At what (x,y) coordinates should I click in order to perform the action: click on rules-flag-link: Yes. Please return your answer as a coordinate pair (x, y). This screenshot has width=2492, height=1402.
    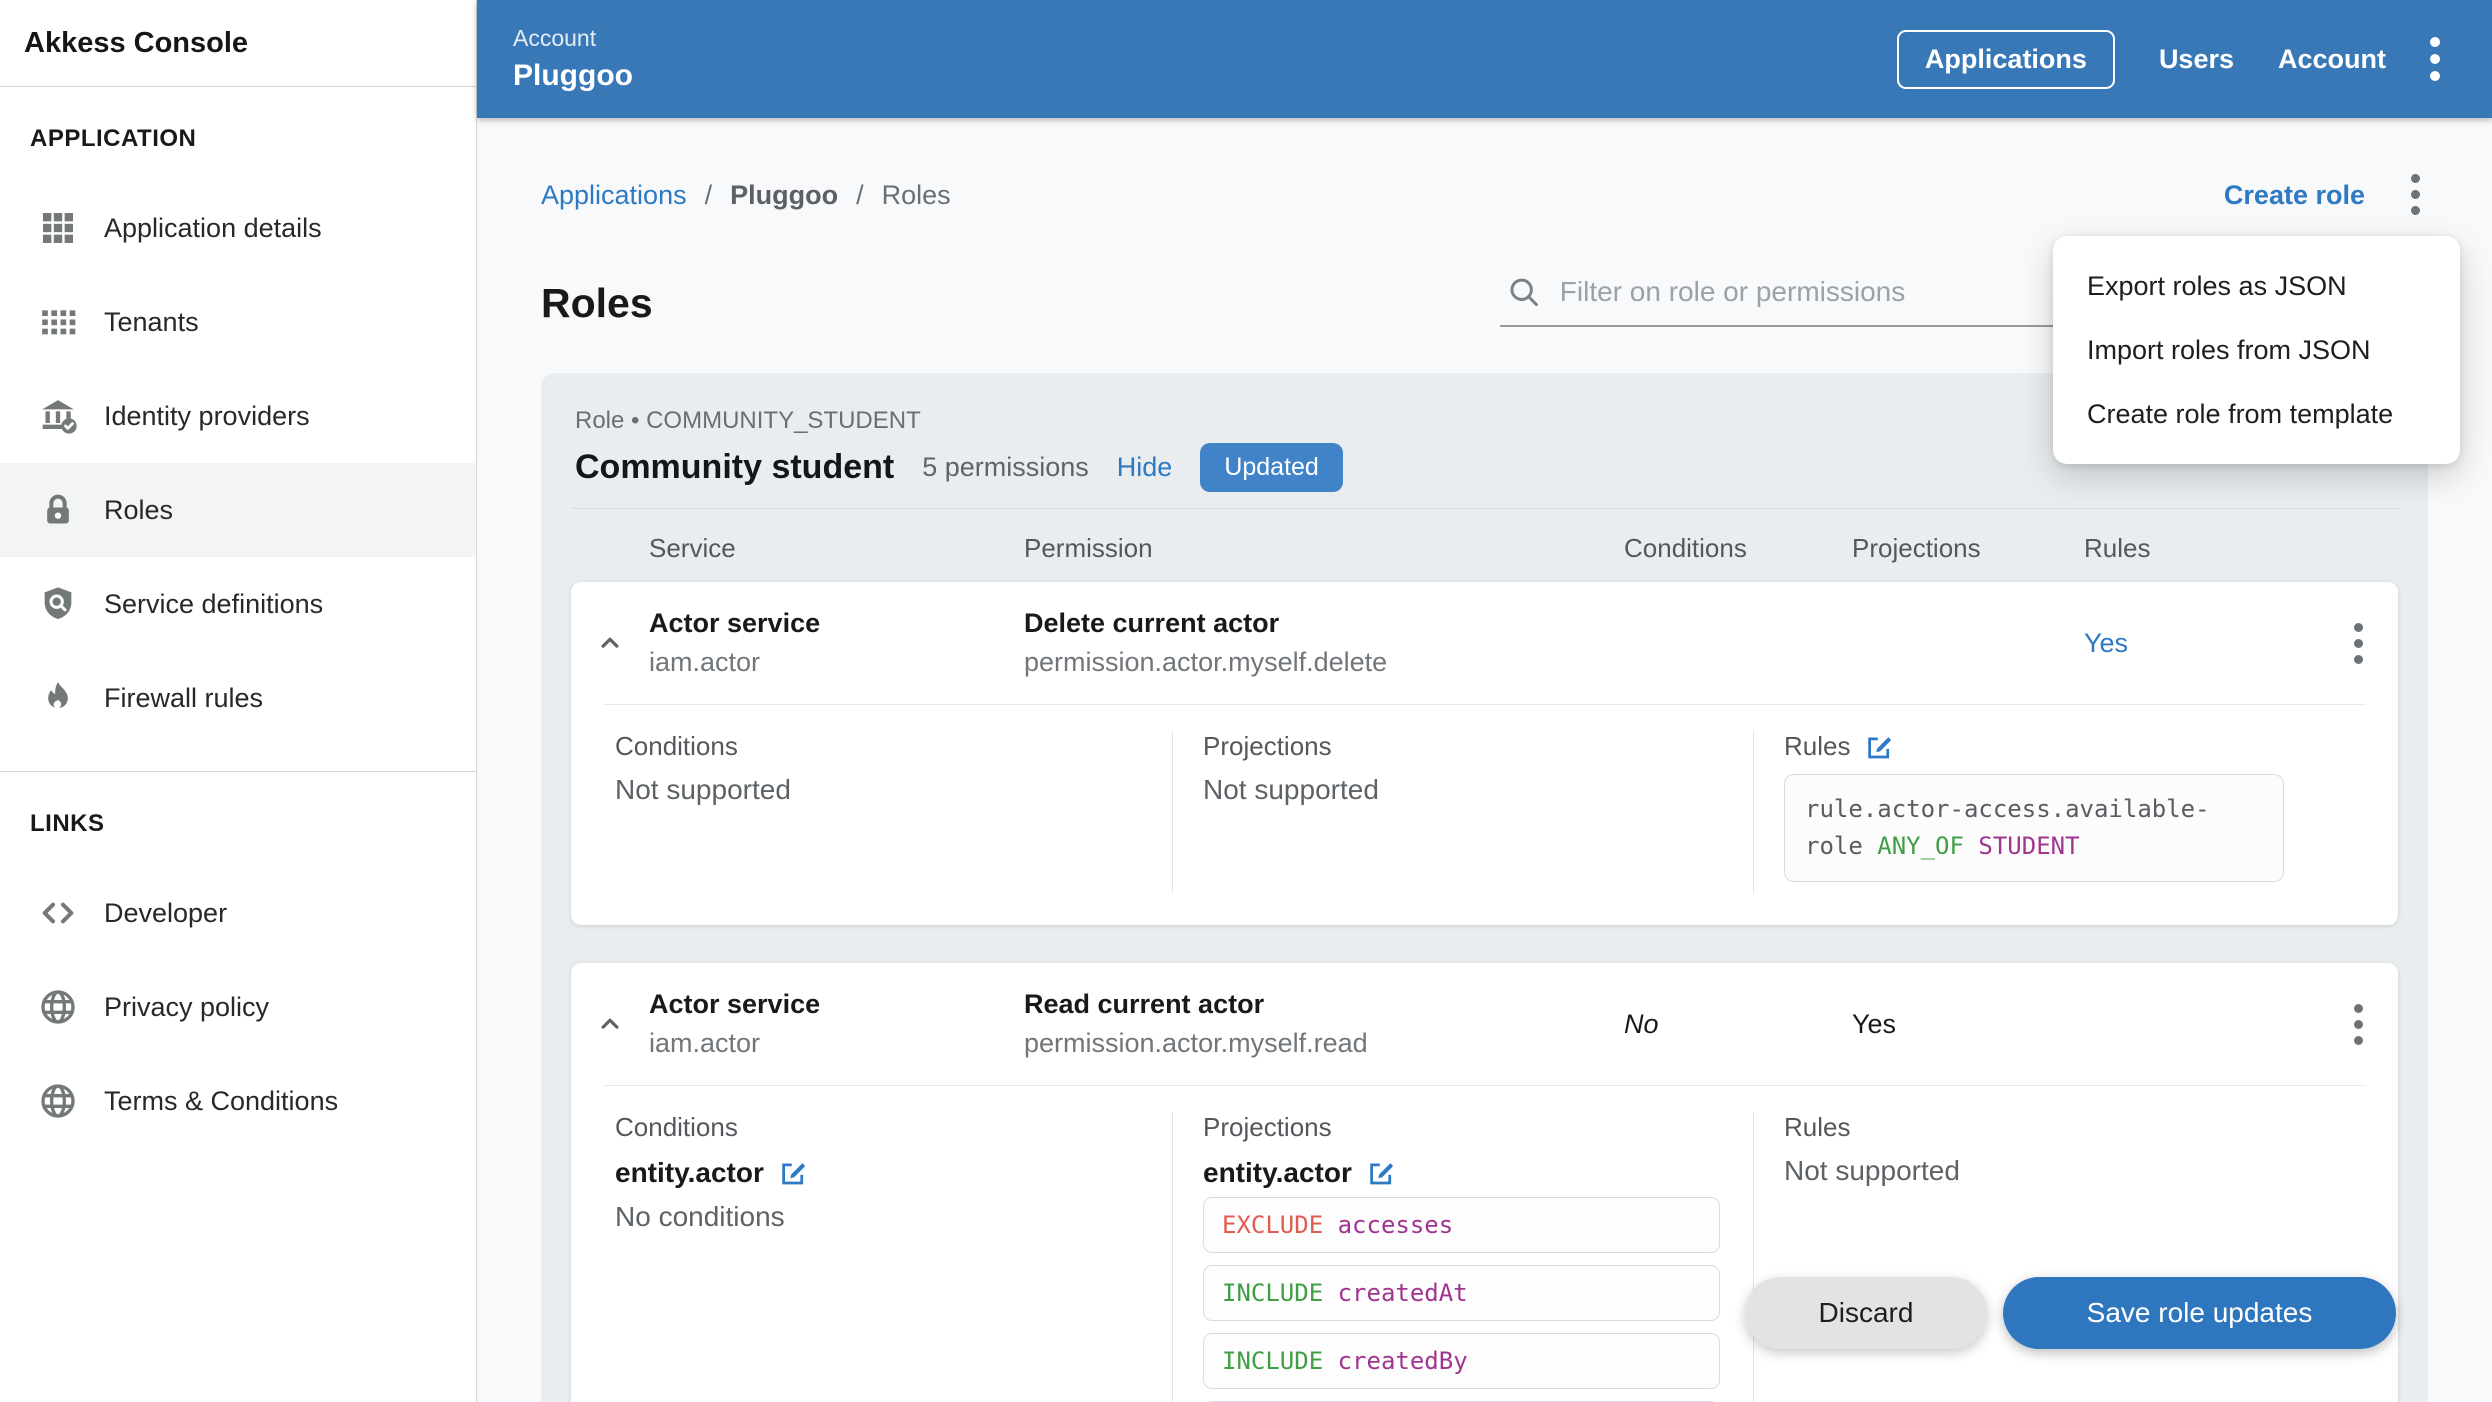
    Looking at the image, I should click on (2201, 643).